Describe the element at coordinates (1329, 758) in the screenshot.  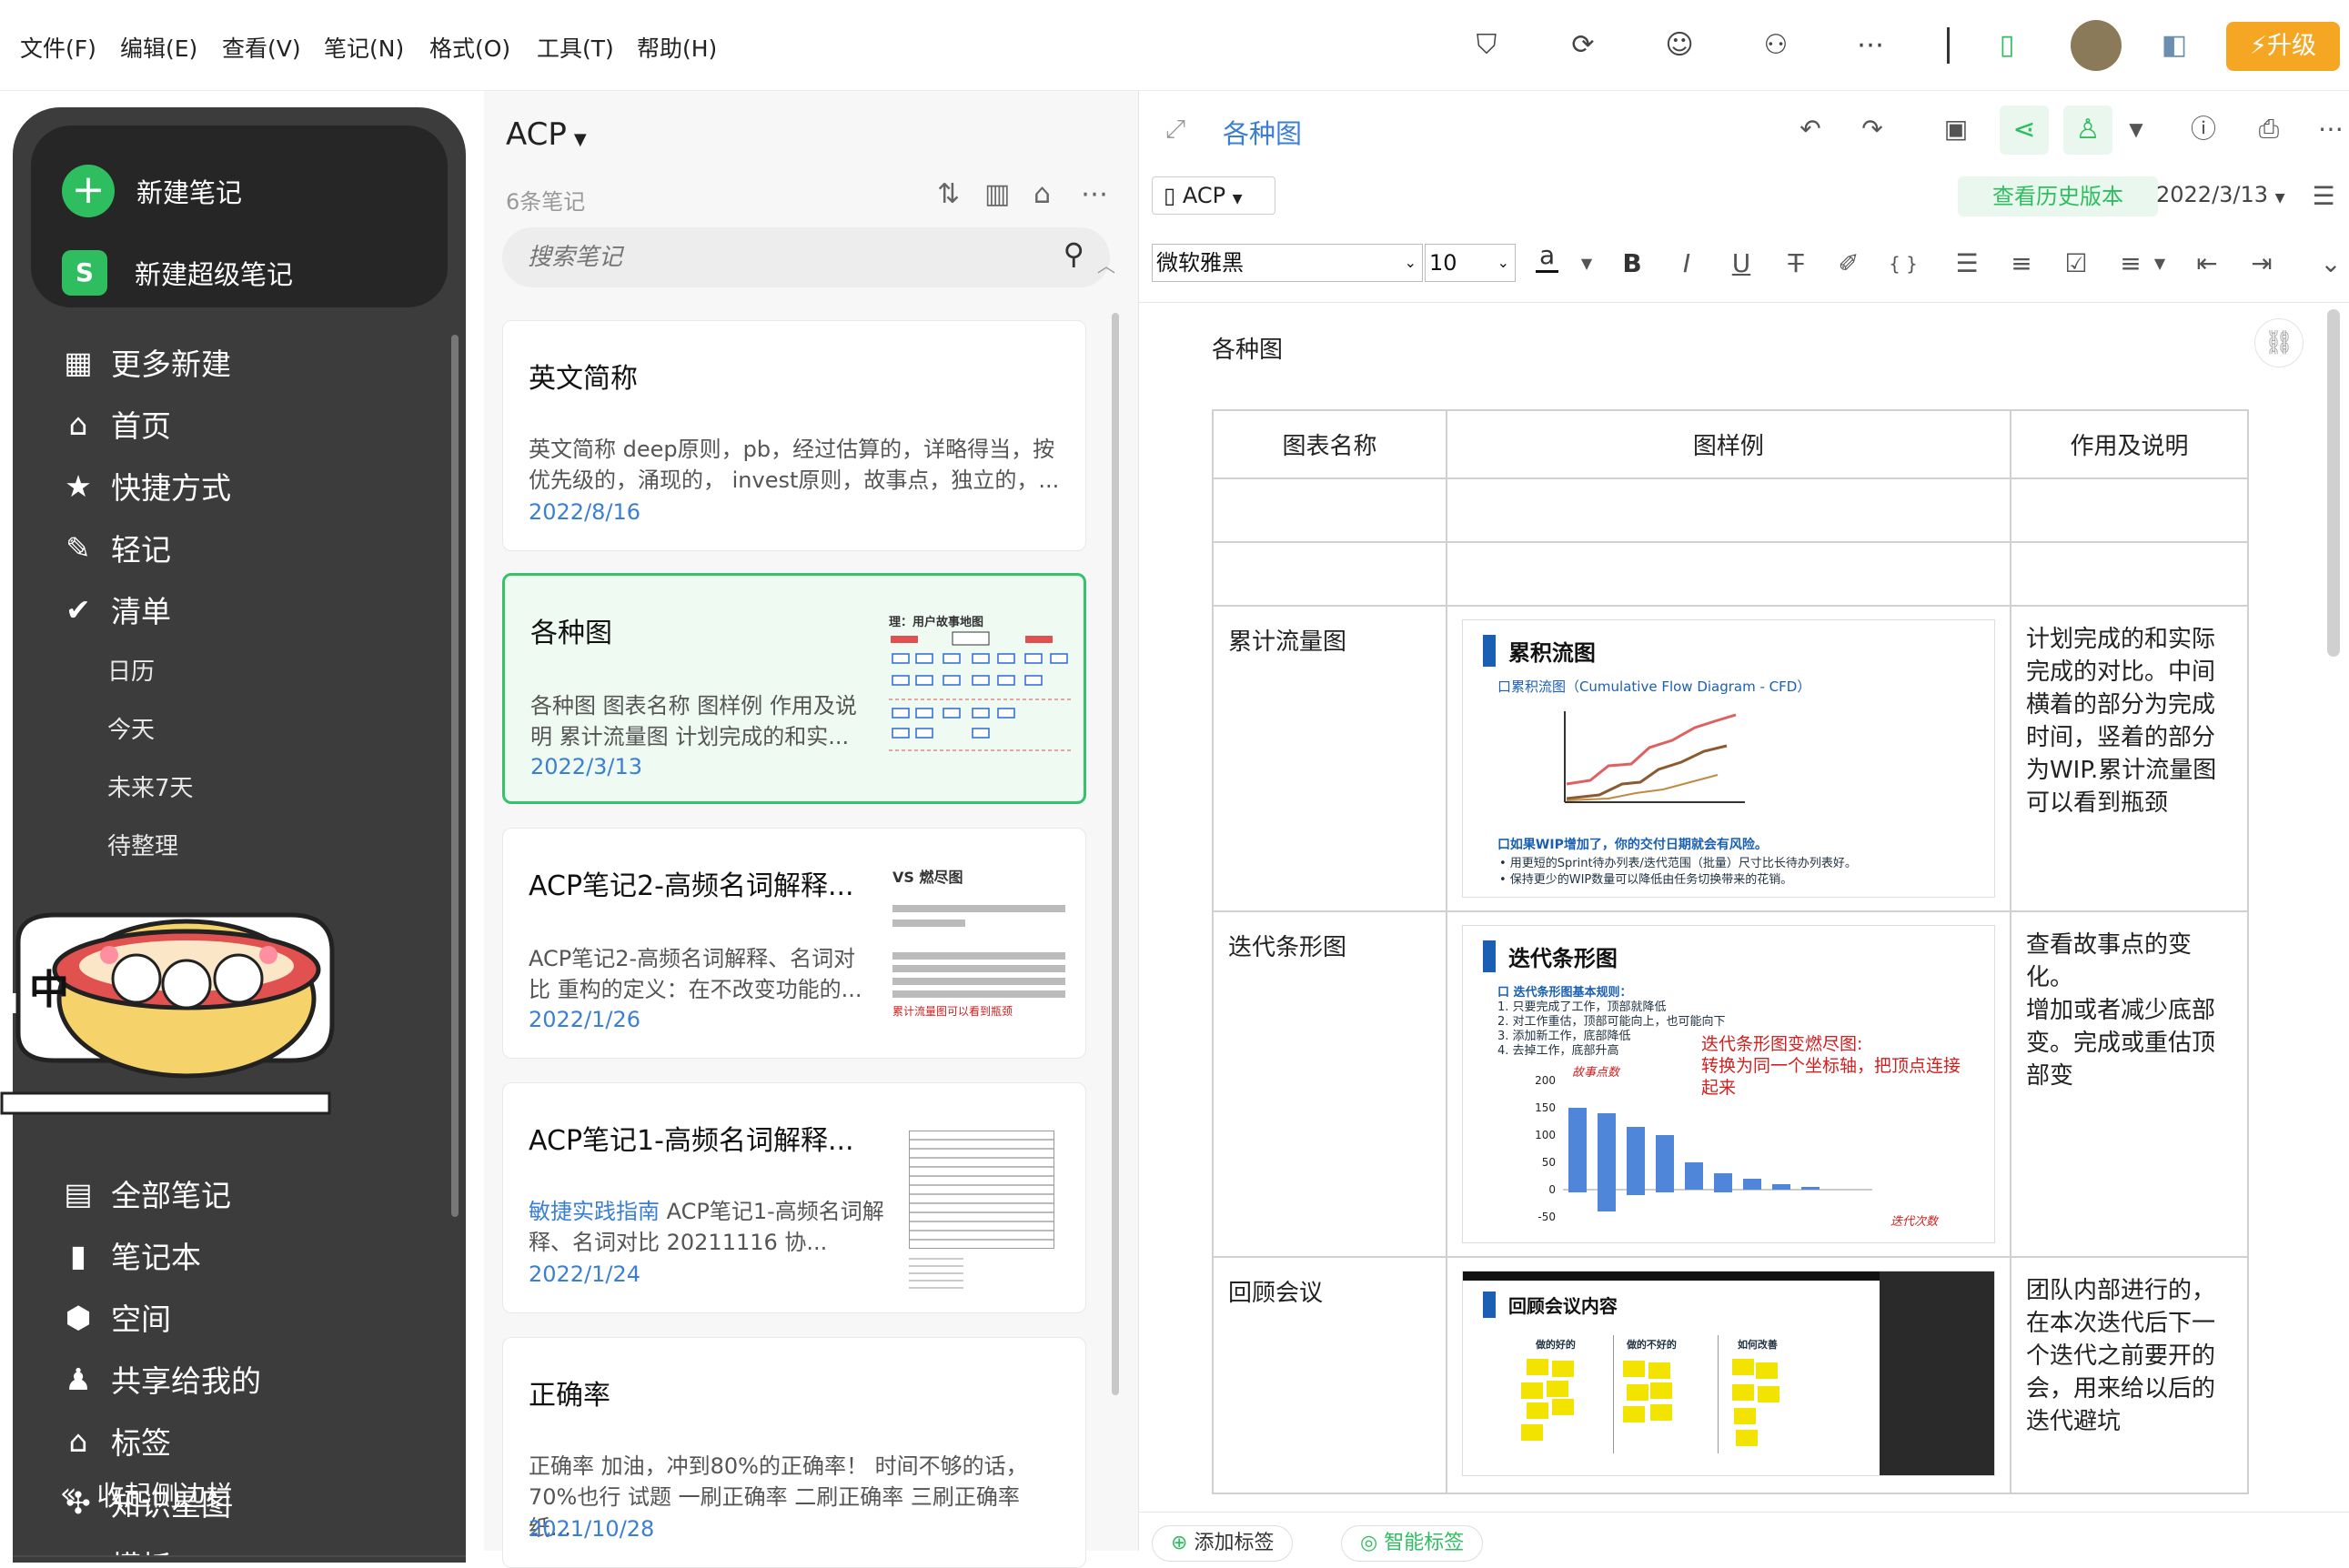
I see `table-cell: 累计流量图` at that location.